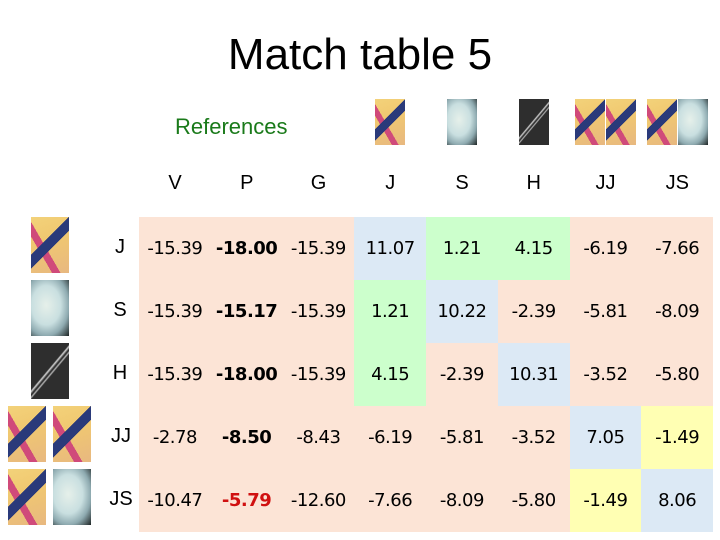 This screenshot has width=720, height=540. What do you see at coordinates (390, 374) in the screenshot?
I see `table-cell-h-j: 4.15` at bounding box center [390, 374].